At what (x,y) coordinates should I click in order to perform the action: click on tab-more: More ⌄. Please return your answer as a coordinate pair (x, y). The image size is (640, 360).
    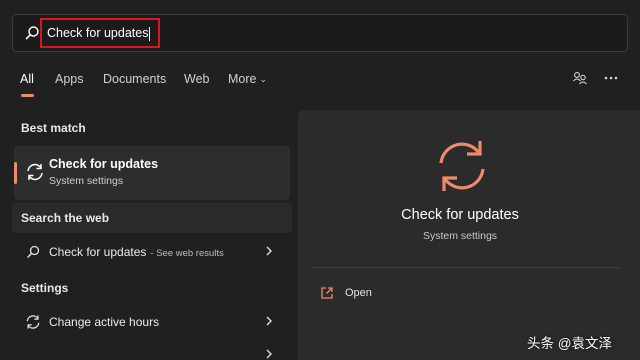
    Looking at the image, I should click on (247, 79).